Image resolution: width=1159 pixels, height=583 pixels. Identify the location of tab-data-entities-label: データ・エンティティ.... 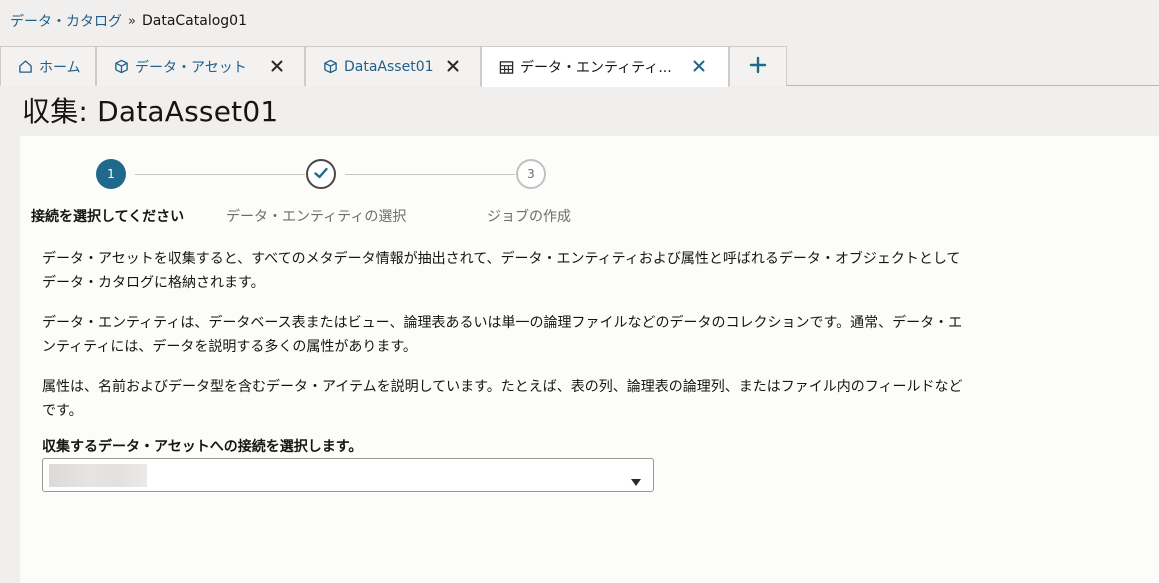
(596, 68).